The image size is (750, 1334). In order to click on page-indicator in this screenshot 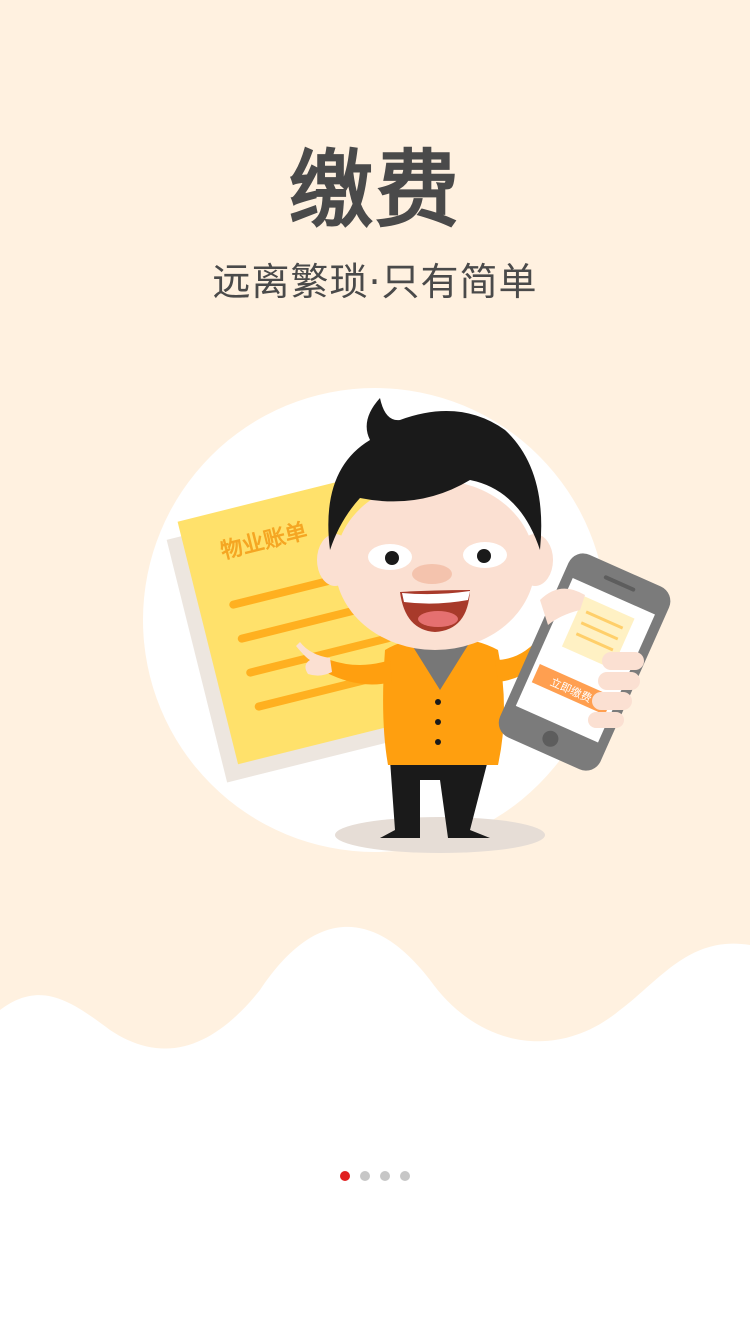, I will do `click(375, 1177)`.